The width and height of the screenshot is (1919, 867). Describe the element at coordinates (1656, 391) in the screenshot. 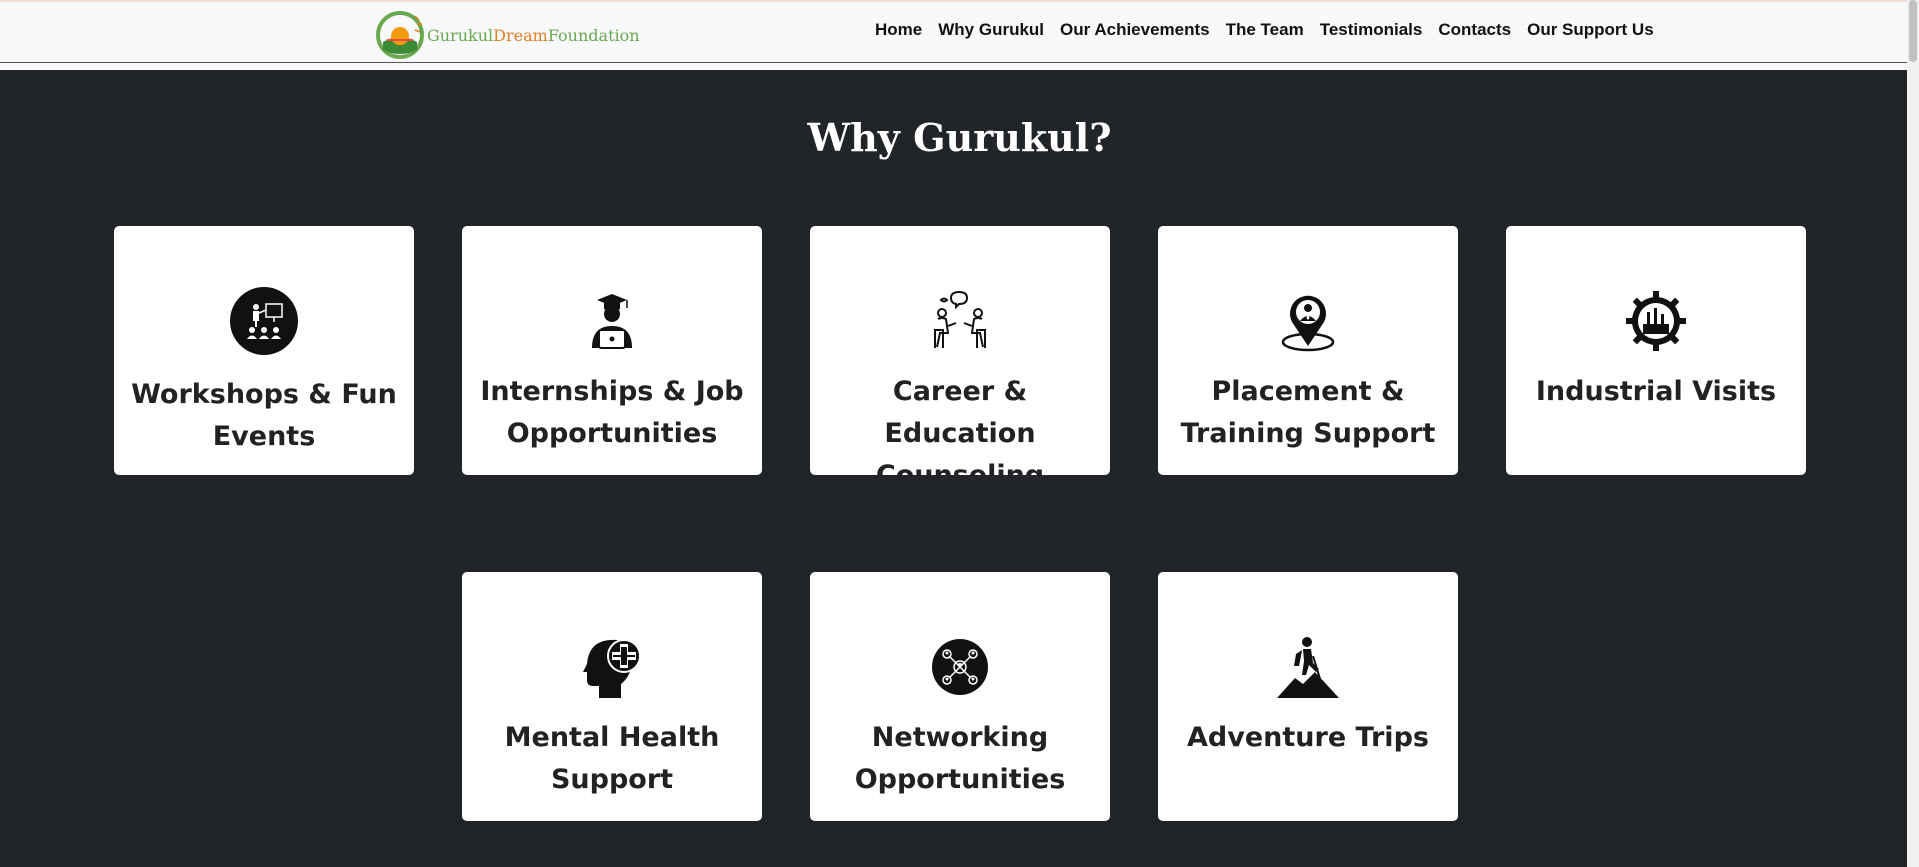

I see `card-title: Industrial Visits` at that location.